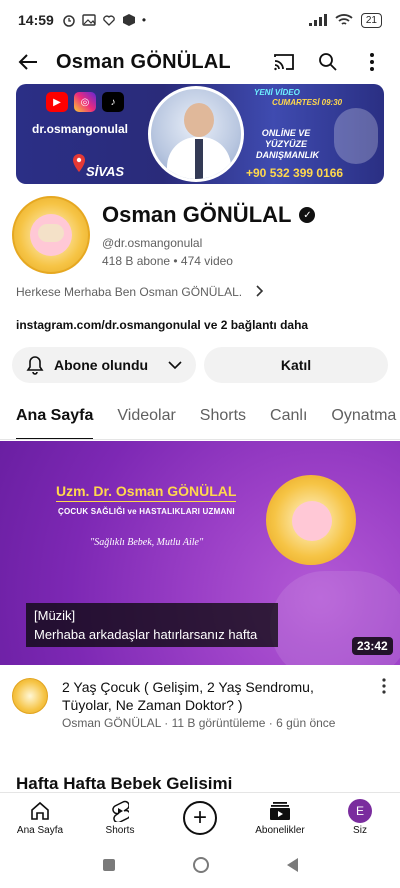  I want to click on home-circle-icon, so click(200, 865).